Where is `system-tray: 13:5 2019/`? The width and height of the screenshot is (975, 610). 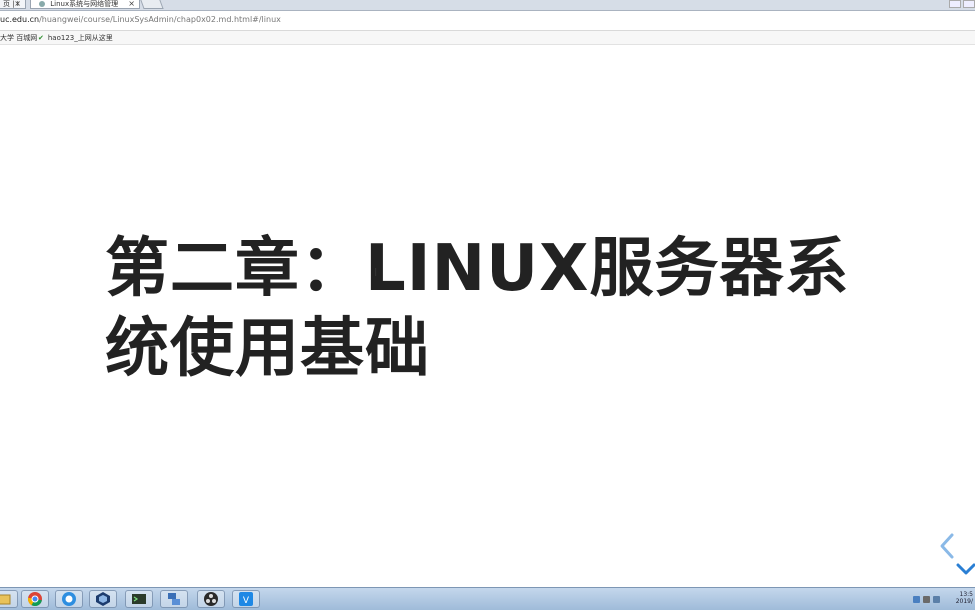 system-tray: 13:5 2019/ is located at coordinates (935, 599).